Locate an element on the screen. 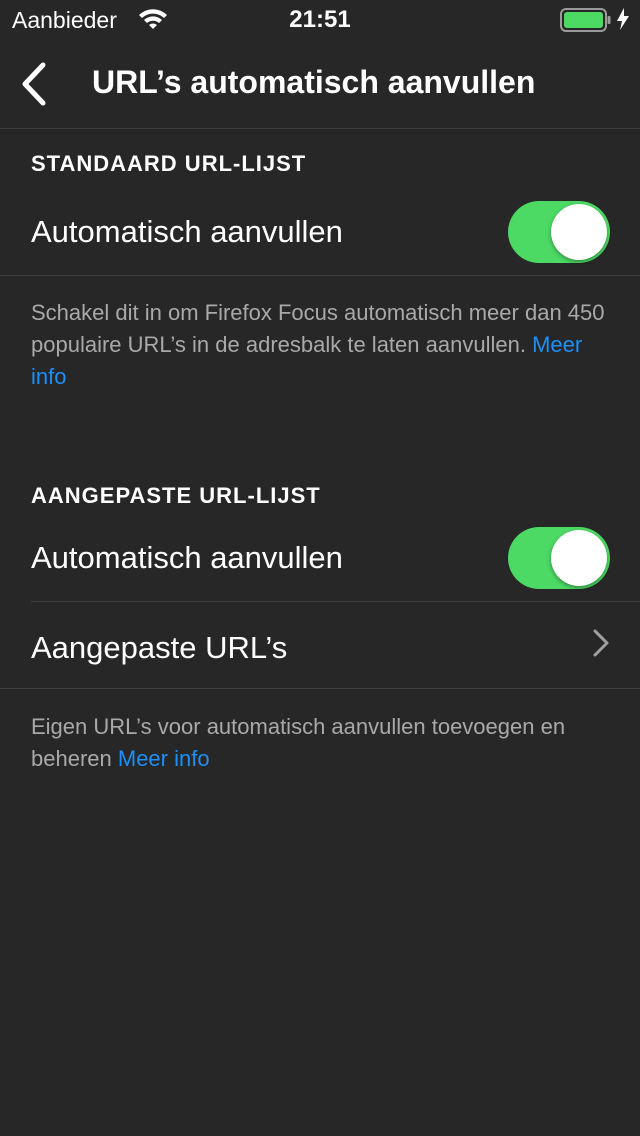 The width and height of the screenshot is (640, 1136). standard-autocomplete-toggle is located at coordinates (559, 232).